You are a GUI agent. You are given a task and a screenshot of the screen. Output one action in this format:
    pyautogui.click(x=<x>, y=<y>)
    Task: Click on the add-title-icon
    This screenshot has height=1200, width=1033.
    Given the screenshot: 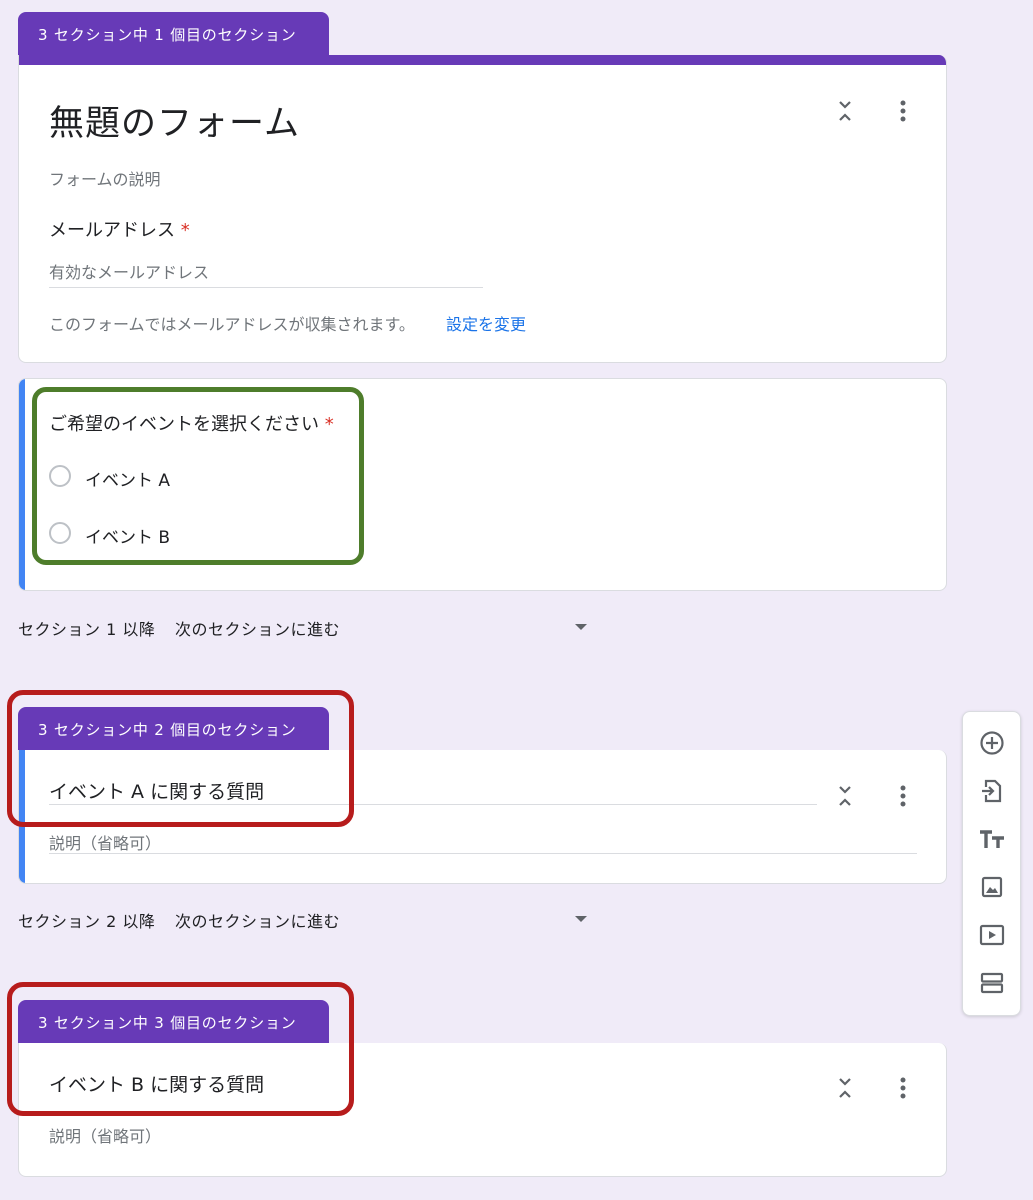 What is the action you would take?
    pyautogui.click(x=992, y=839)
    